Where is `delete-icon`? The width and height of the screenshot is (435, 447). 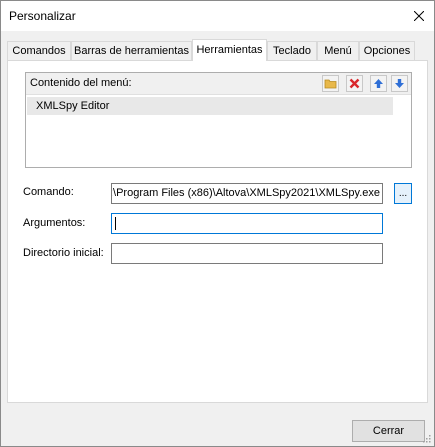
delete-icon is located at coordinates (354, 83).